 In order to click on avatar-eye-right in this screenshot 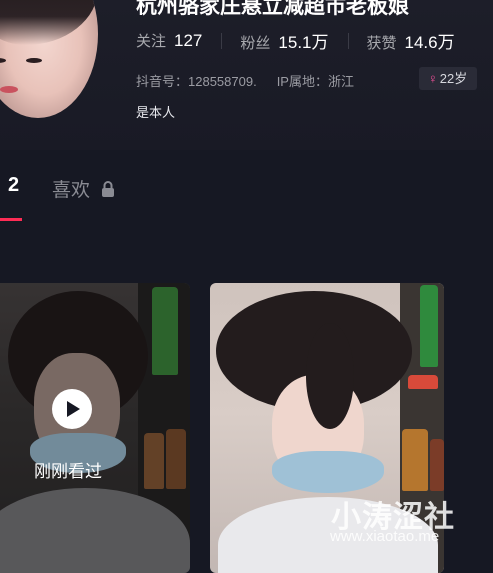, I will do `click(34, 60)`.